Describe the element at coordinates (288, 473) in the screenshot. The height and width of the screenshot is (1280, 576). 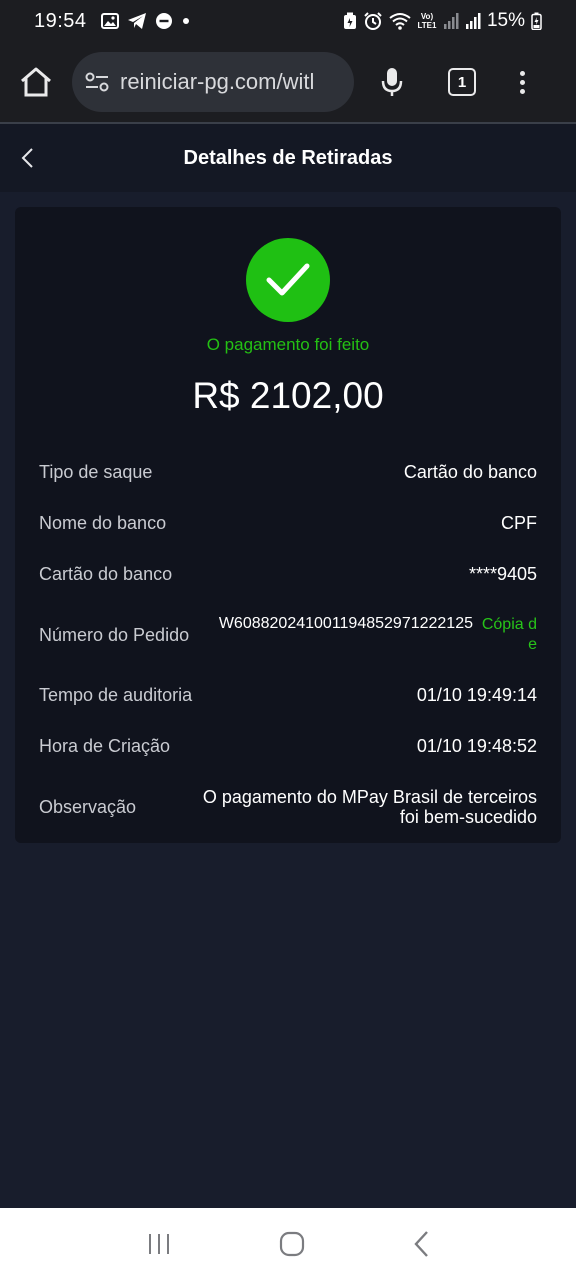
I see `row-withdrawal-type: Tipo de saque Cartão do banco` at that location.